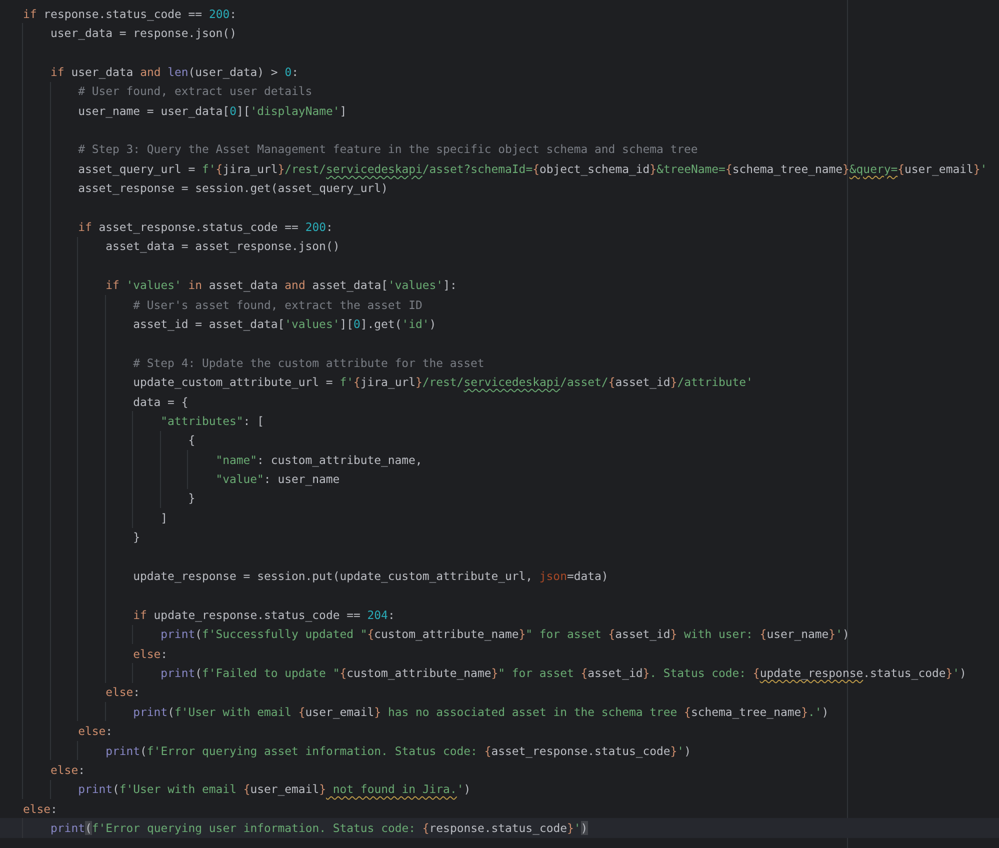 This screenshot has width=999, height=848. What do you see at coordinates (264, 615) in the screenshot?
I see `code-line: if update_response.status_code == 204:` at bounding box center [264, 615].